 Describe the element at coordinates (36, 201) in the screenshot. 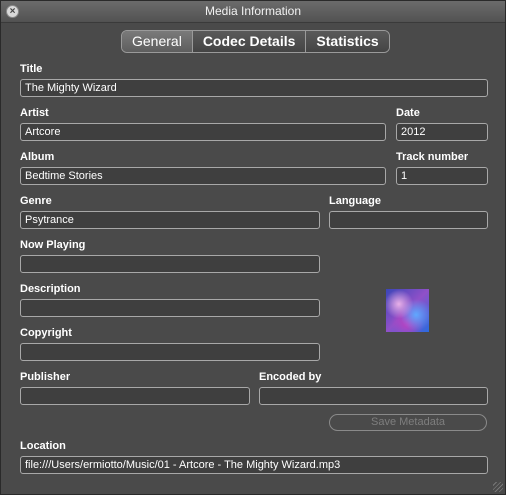

I see `genre-label: Genre` at that location.